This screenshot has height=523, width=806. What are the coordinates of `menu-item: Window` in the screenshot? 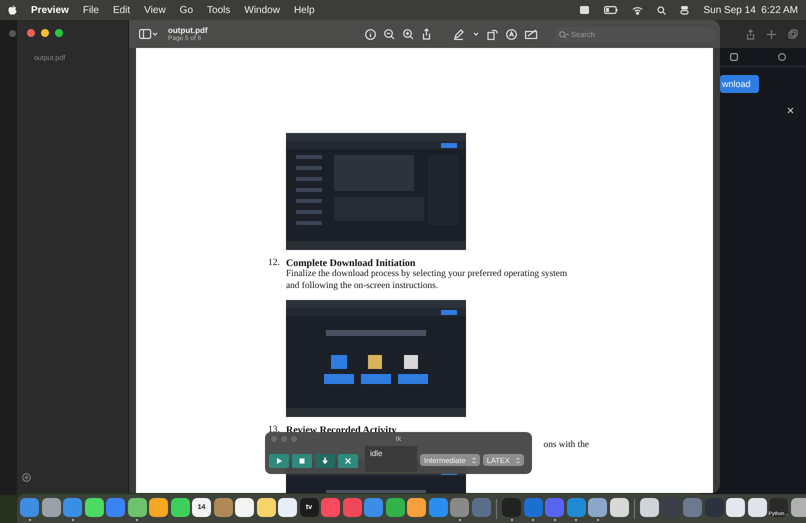 It's located at (262, 10).